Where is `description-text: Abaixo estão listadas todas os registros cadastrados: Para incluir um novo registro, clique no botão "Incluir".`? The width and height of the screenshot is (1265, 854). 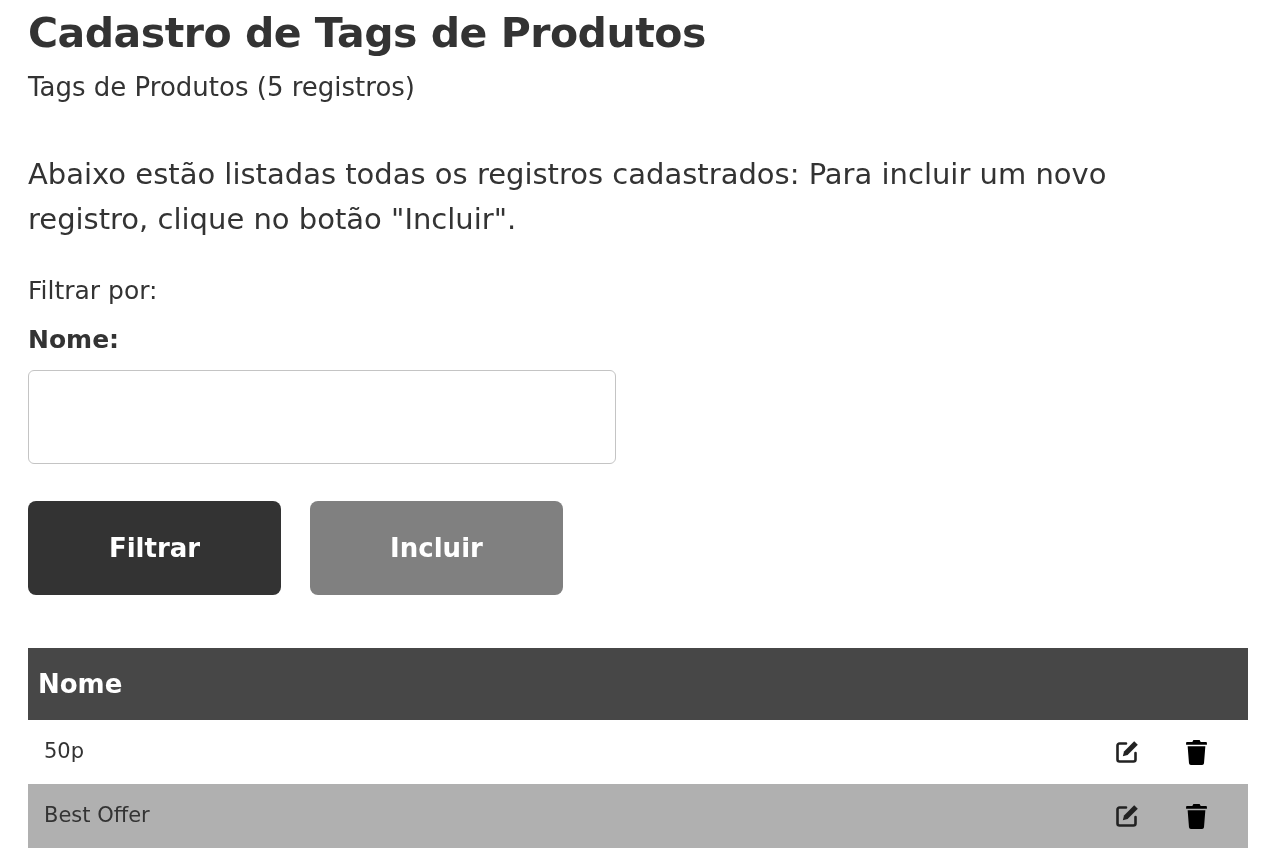
description-text: Abaixo estão listadas todas os registros cadastrados: Para incluir um novo registro, clique no botão "Incluir". is located at coordinates (568, 197).